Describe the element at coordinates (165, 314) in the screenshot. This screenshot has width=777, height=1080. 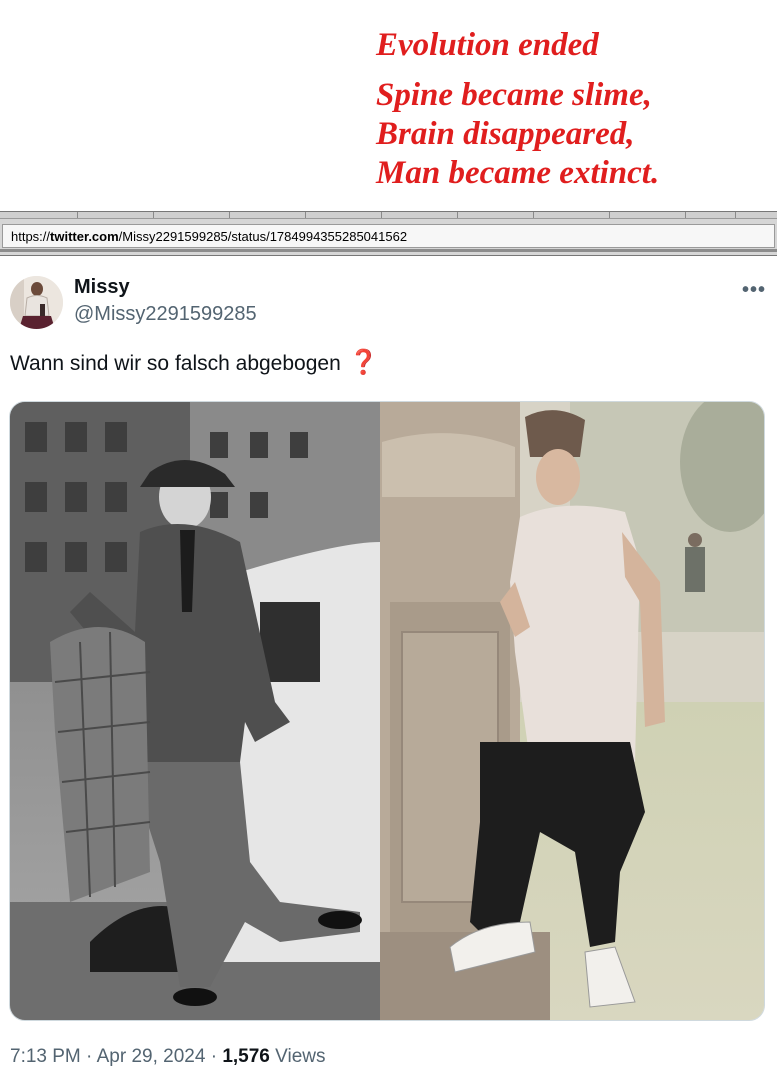
I see `user-handle: @Missy2291599285` at that location.